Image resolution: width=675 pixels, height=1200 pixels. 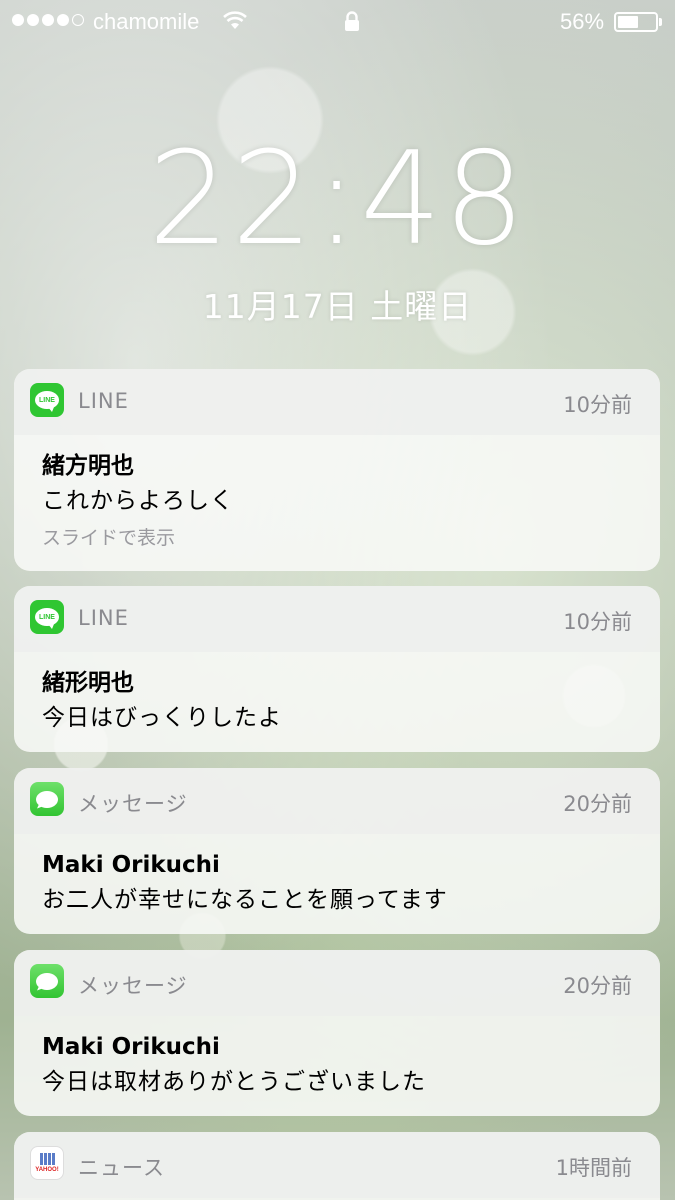 What do you see at coordinates (109, 538) in the screenshot?
I see `slide-to-view-hint: スライドで表示` at bounding box center [109, 538].